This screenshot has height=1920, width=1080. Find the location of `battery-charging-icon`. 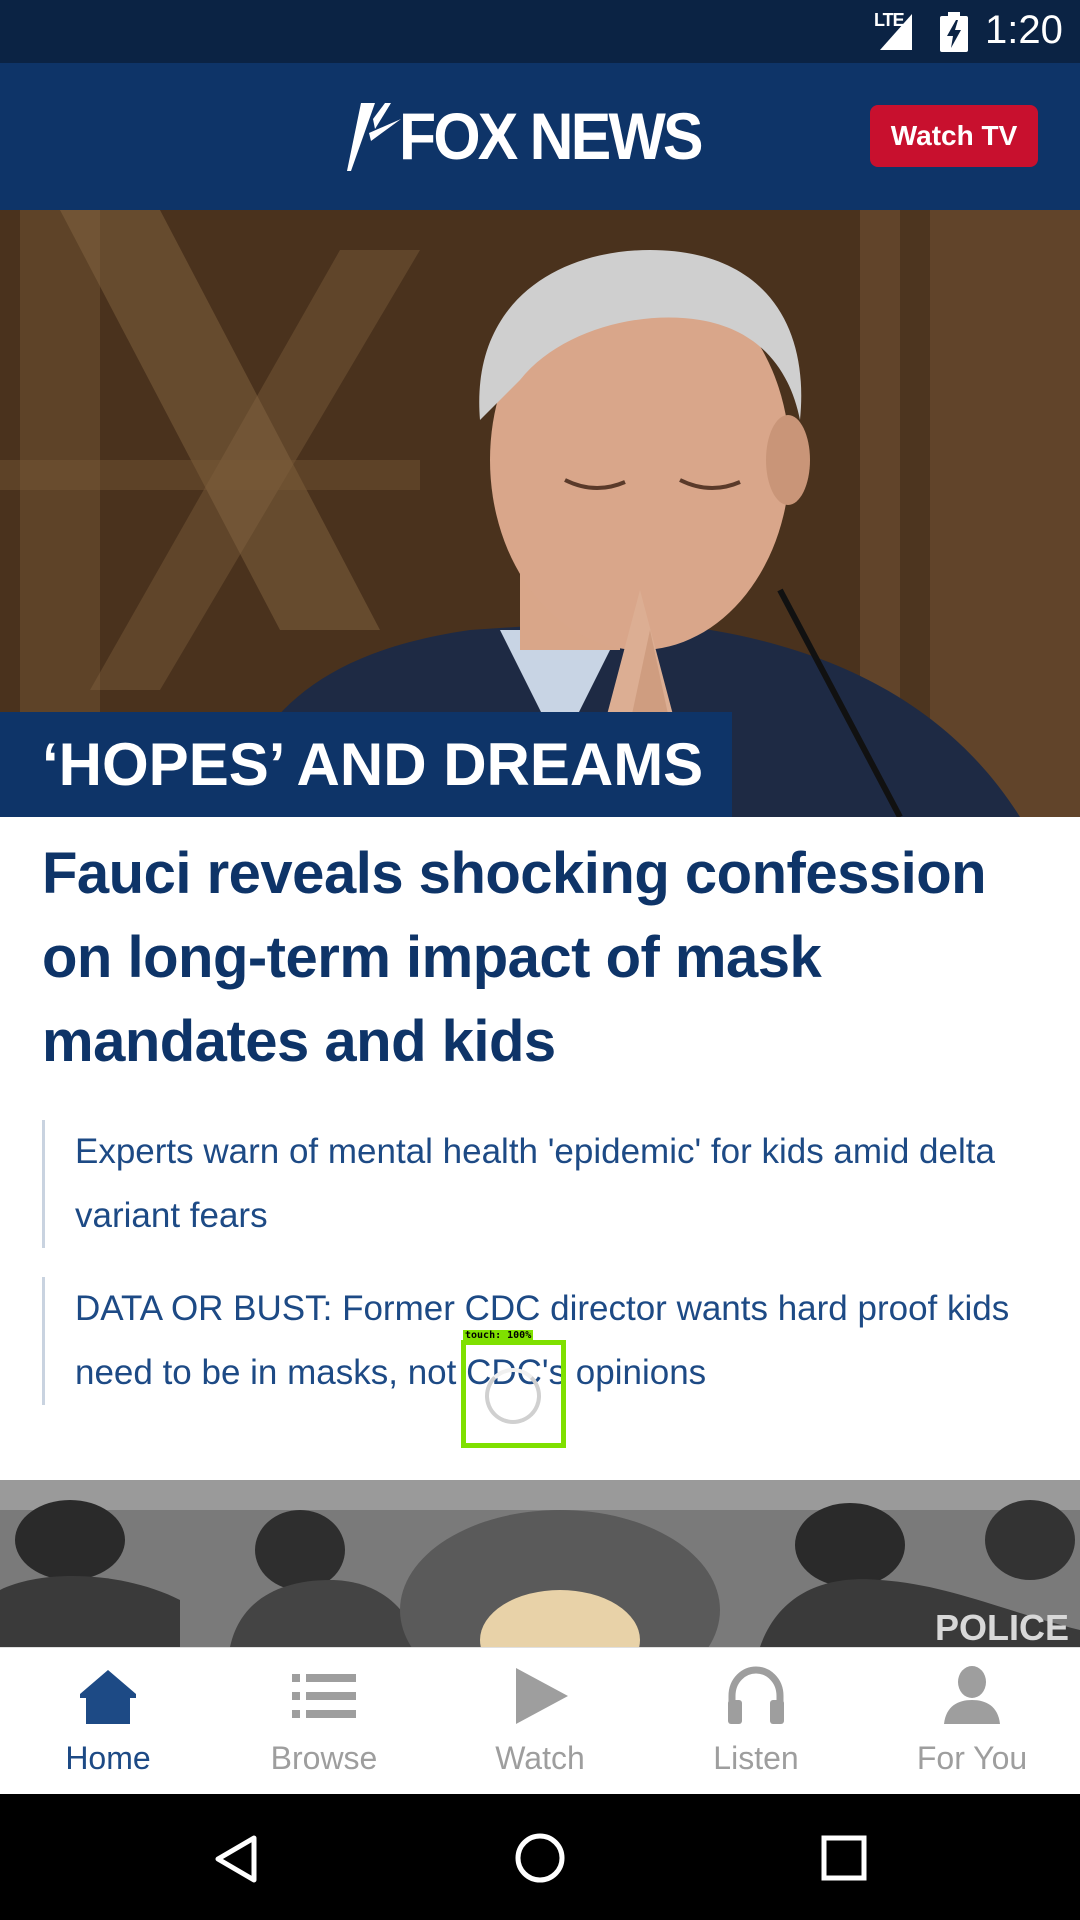

battery-charging-icon is located at coordinates (954, 32).